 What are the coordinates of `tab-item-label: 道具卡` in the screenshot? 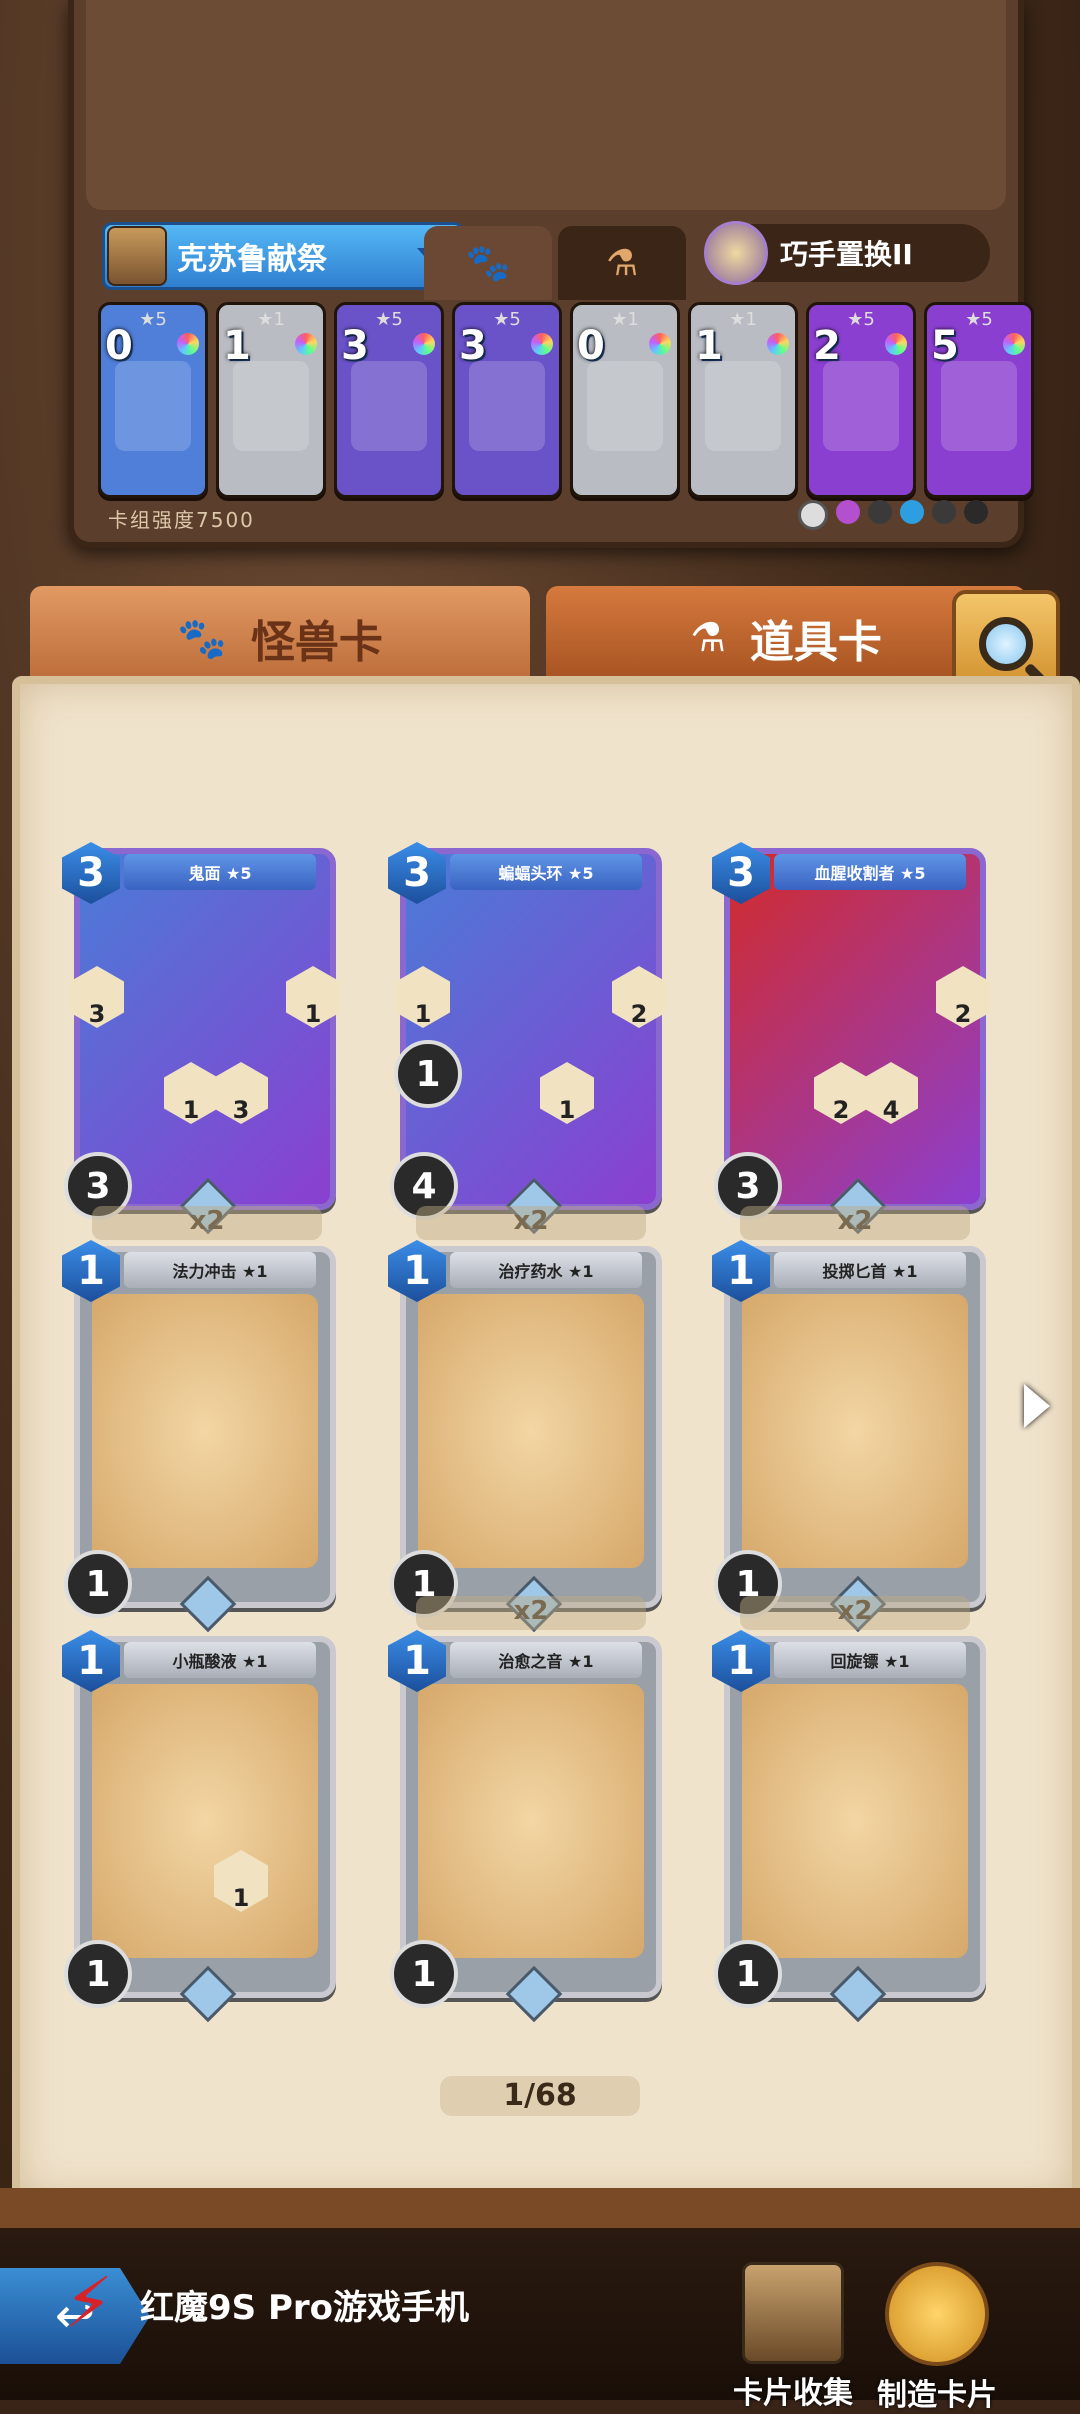 It's located at (815, 642).